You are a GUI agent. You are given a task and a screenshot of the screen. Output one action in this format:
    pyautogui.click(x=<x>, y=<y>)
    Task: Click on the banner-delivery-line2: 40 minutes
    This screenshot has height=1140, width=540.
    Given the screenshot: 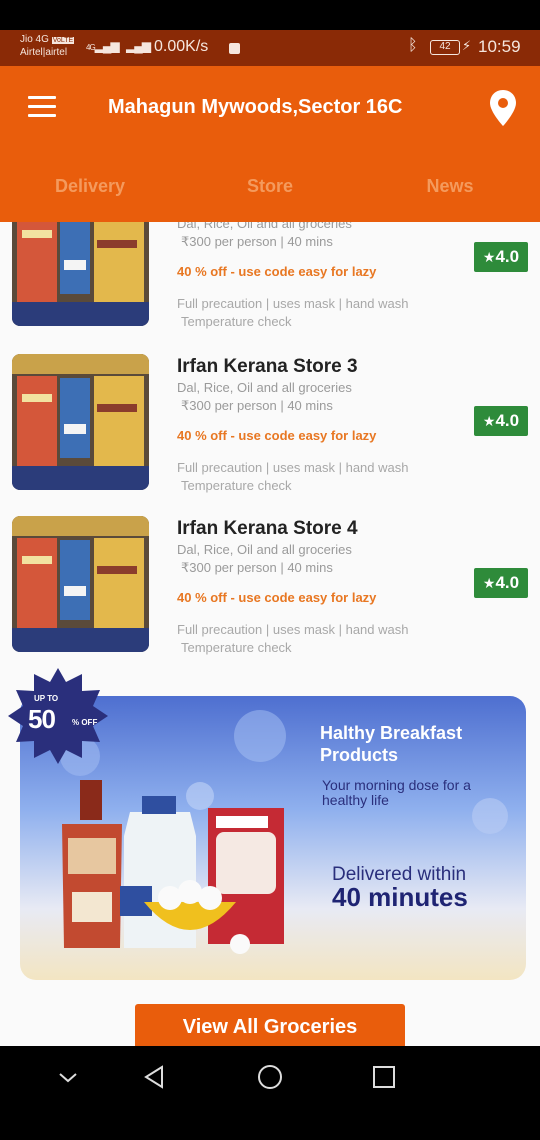 What is the action you would take?
    pyautogui.click(x=400, y=897)
    